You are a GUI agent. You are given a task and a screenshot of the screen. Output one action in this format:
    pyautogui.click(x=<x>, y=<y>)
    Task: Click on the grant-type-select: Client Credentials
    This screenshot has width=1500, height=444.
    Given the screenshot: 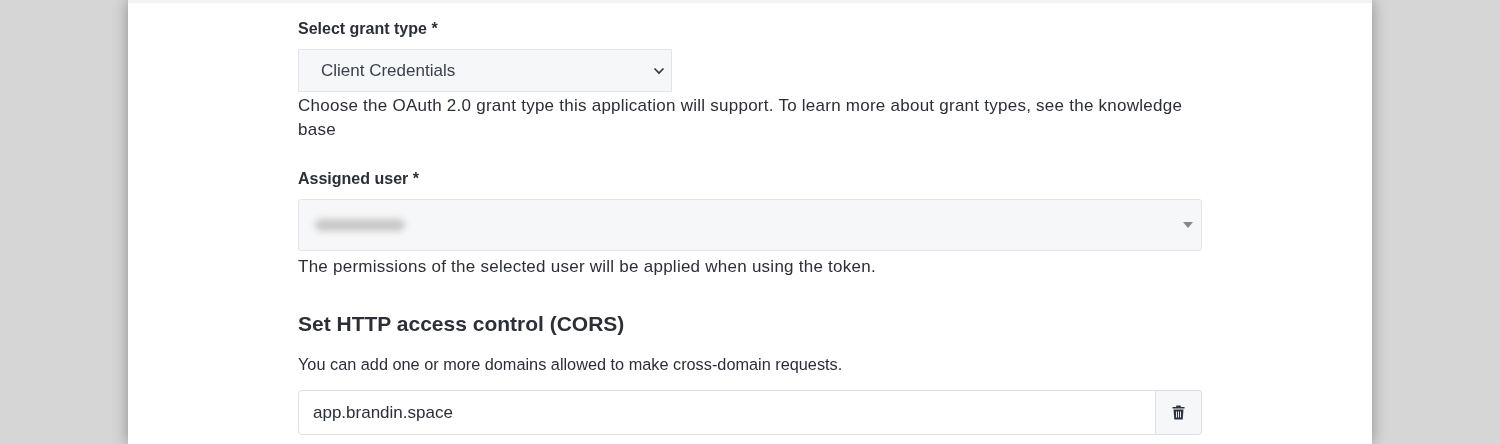 What is the action you would take?
    pyautogui.click(x=485, y=70)
    